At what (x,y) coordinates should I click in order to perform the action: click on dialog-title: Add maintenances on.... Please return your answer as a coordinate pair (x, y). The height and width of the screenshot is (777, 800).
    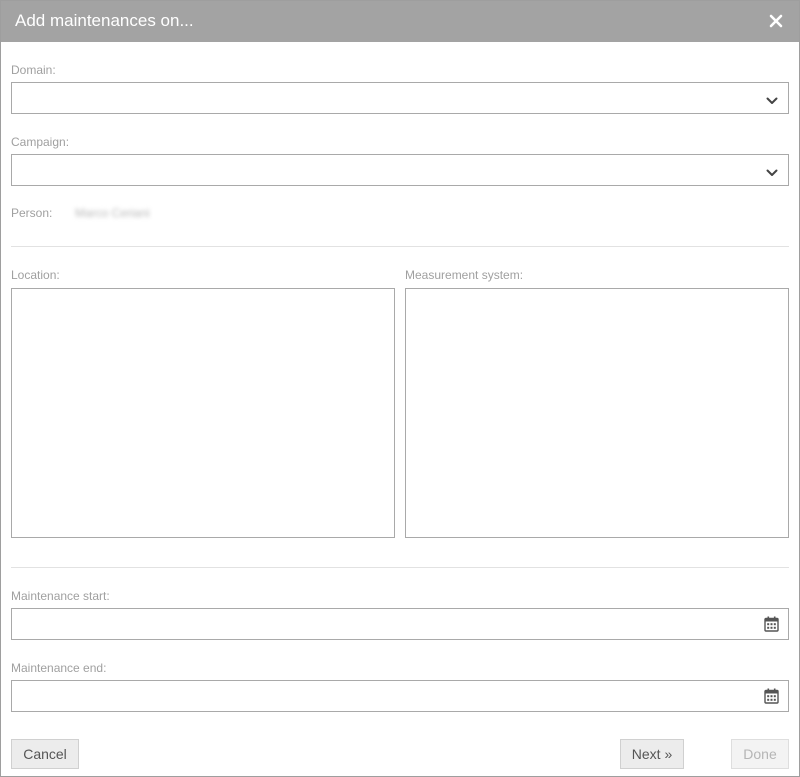
    Looking at the image, I should click on (104, 20).